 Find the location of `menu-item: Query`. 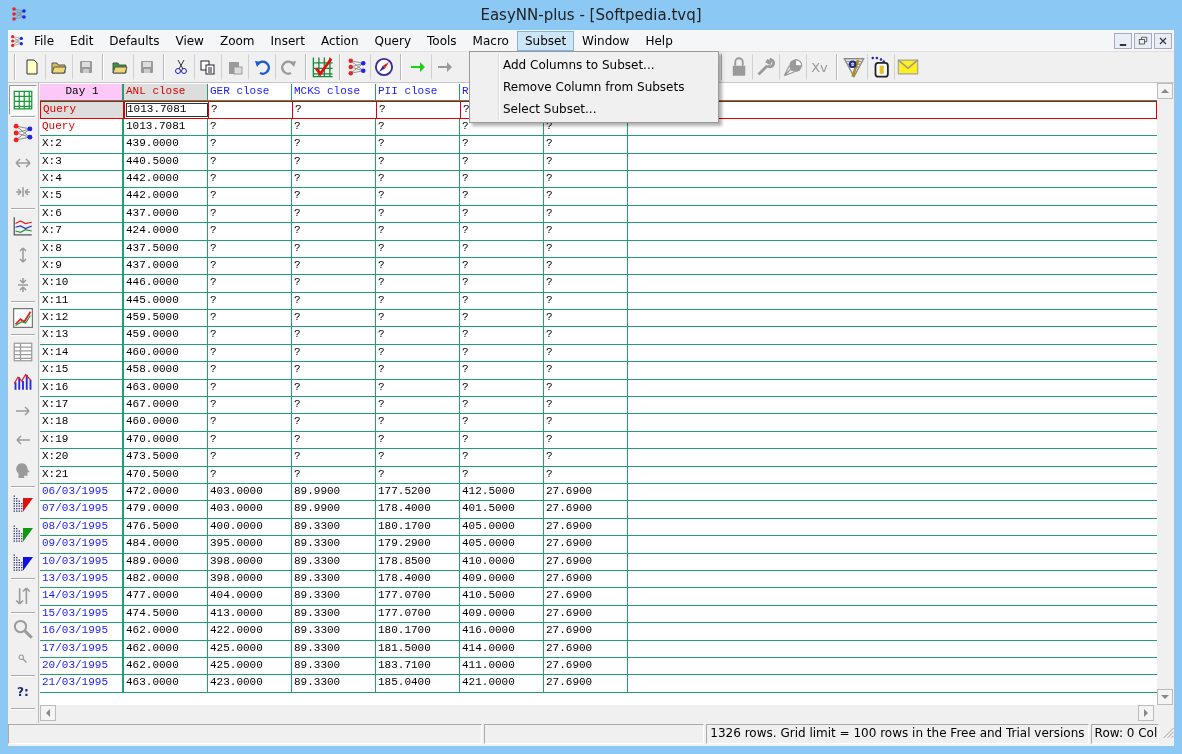

menu-item: Query is located at coordinates (392, 40).